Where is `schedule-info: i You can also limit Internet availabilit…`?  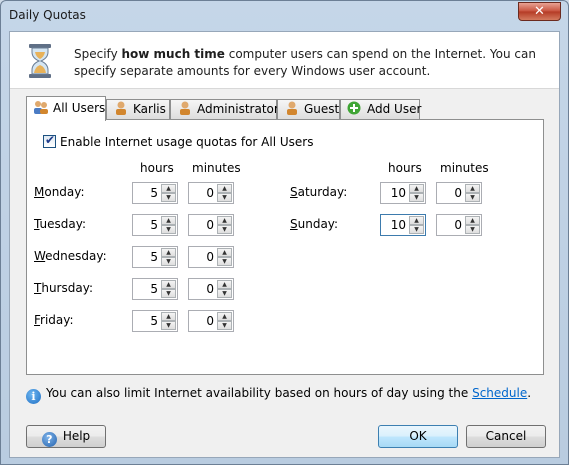 schedule-info: i You can also limit Internet availabilit… is located at coordinates (278, 395).